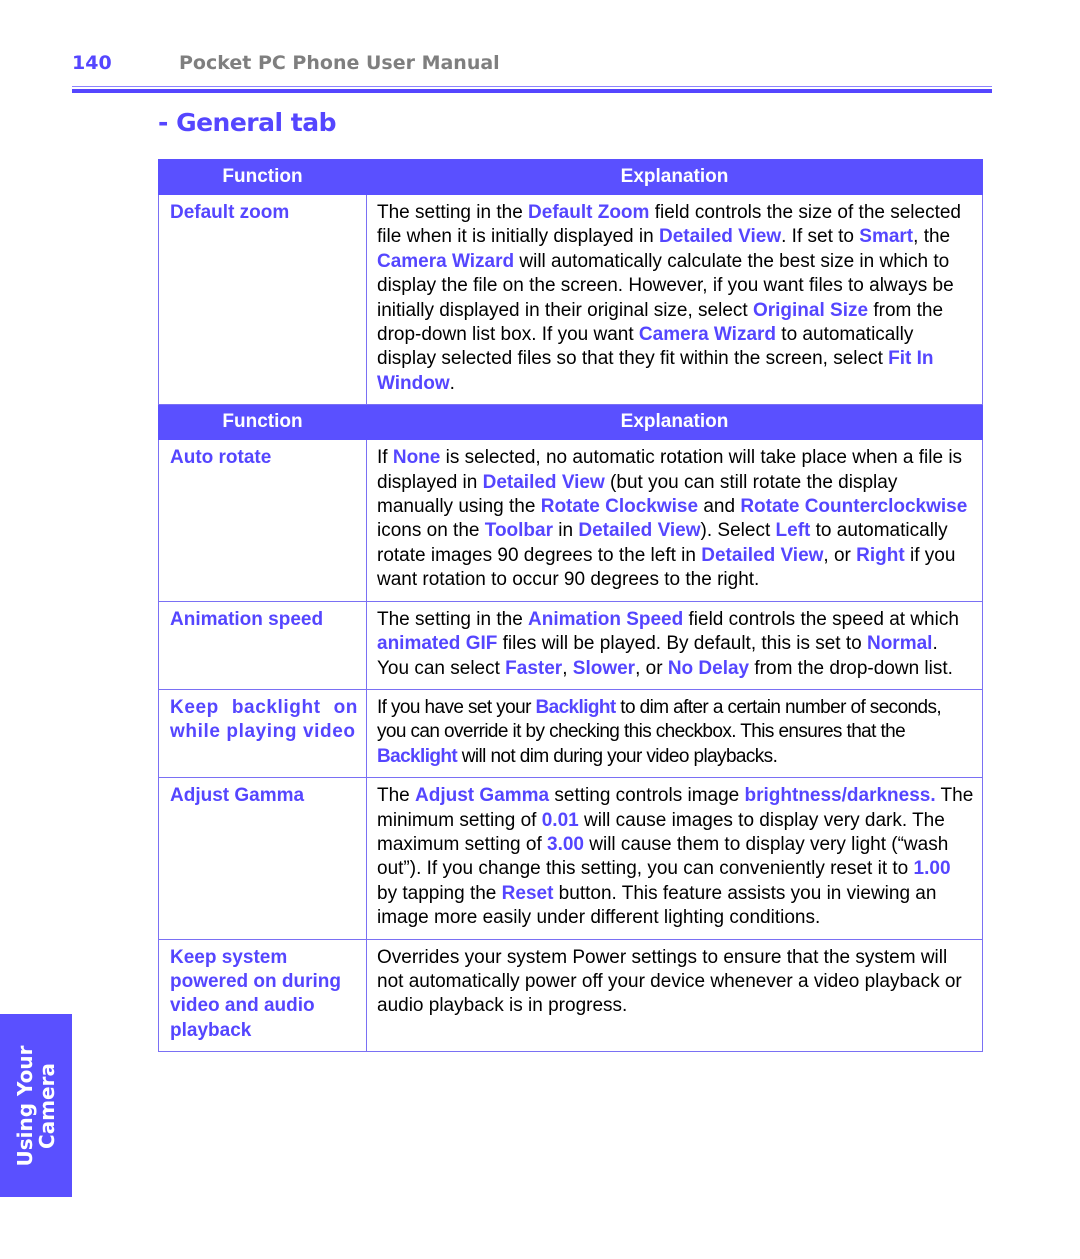 This screenshot has width=1080, height=1259. What do you see at coordinates (396, 796) in the screenshot?
I see `explanation-text: The` at bounding box center [396, 796].